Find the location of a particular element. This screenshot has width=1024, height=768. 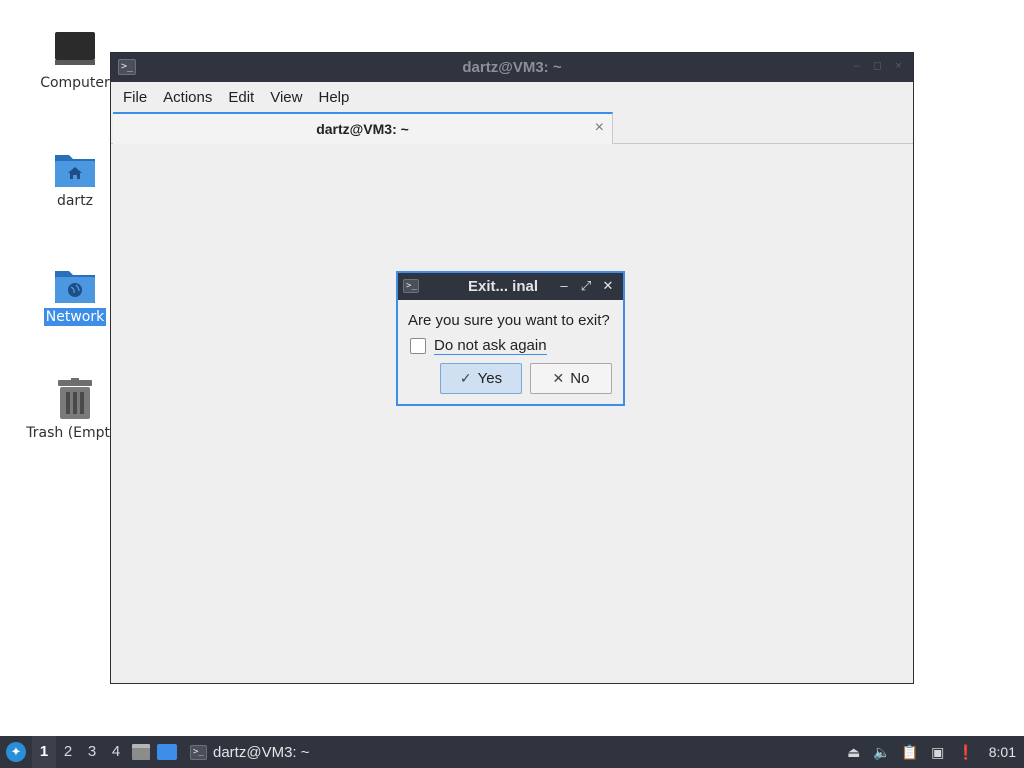

network-folder-icon is located at coordinates (75, 280).